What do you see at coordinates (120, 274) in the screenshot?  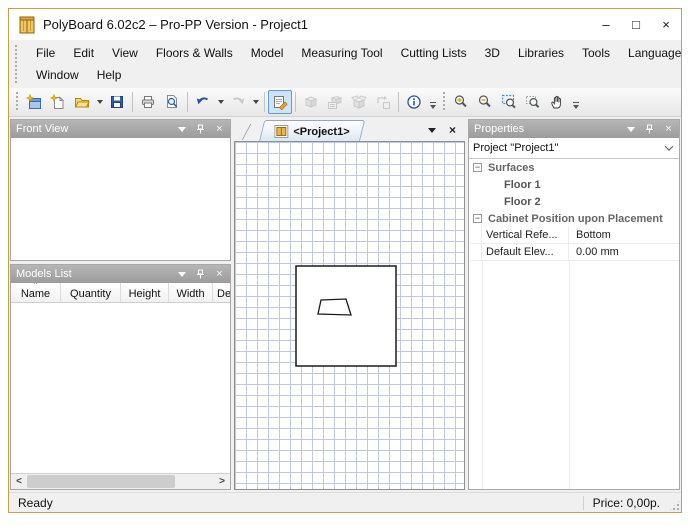 I see `models-list-header: Models List ×` at bounding box center [120, 274].